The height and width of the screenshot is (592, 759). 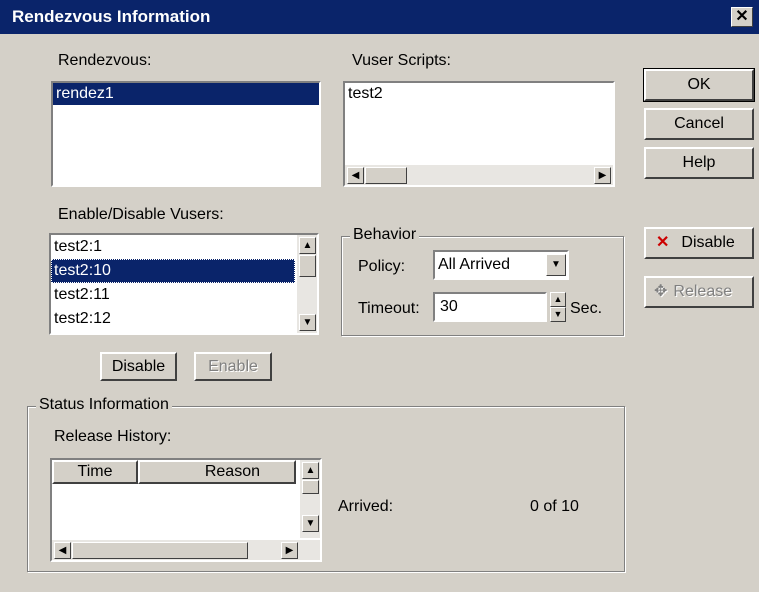 I want to click on list-item: test2:1, so click(x=184, y=247).